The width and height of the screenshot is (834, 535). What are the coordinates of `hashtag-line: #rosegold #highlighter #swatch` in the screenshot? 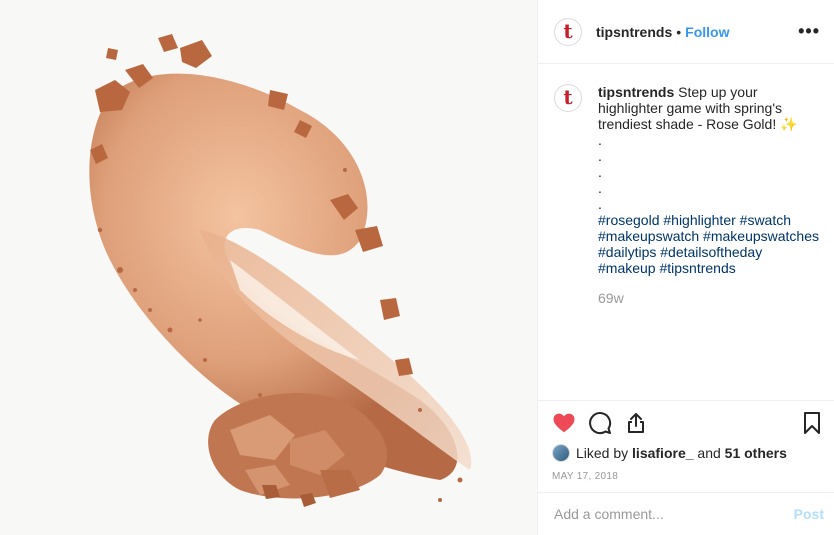 It's located at (694, 220).